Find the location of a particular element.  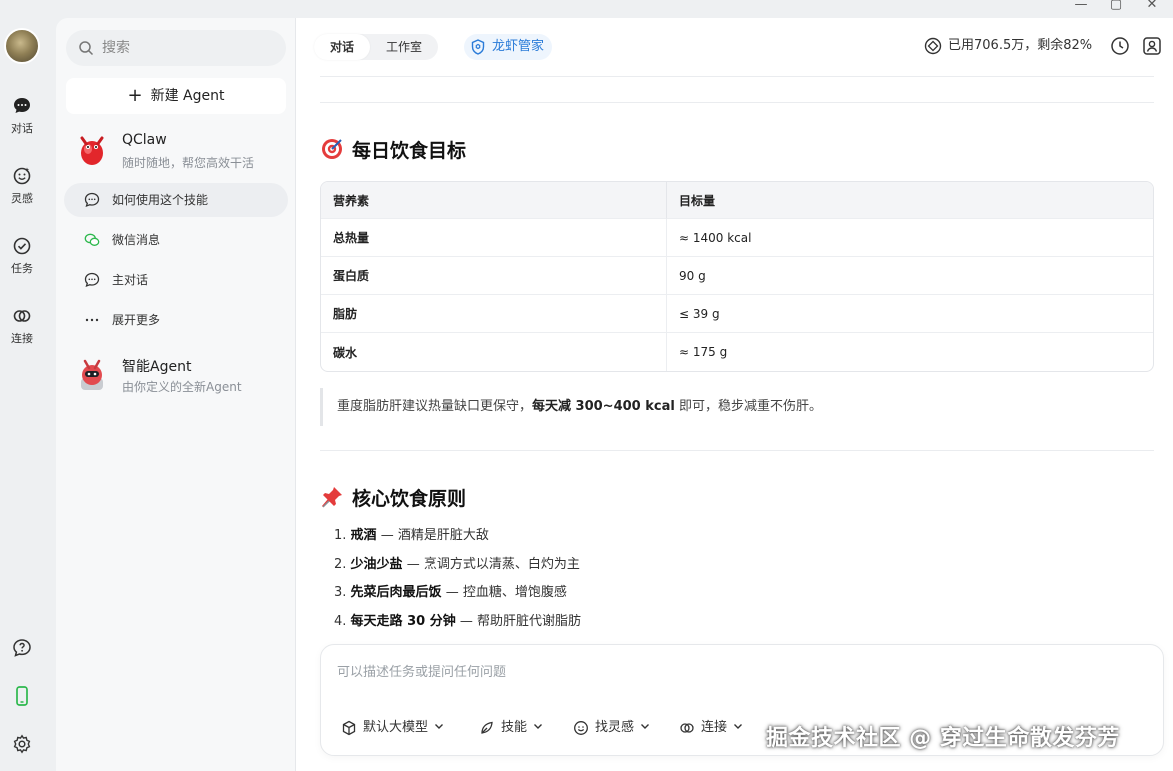

list-item: 4. 每天走路 30 分钟 — 帮助肝脏代谢脂肪 is located at coordinates (457, 622).